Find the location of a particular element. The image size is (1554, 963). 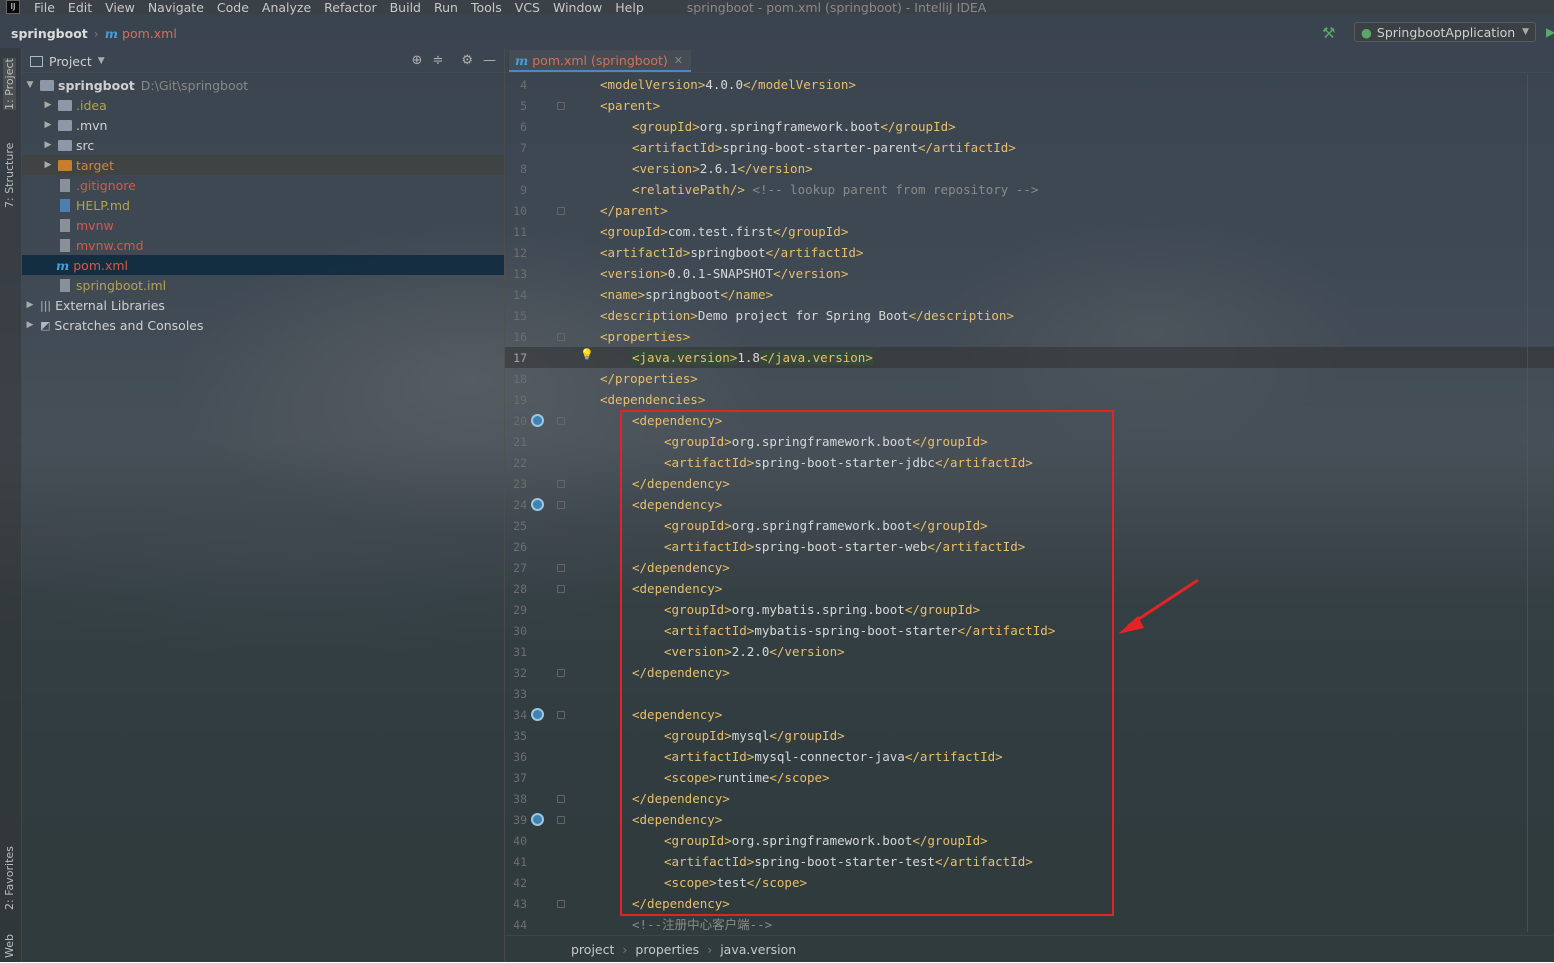

tool-window-structure: 7: Structure is located at coordinates (9, 175).